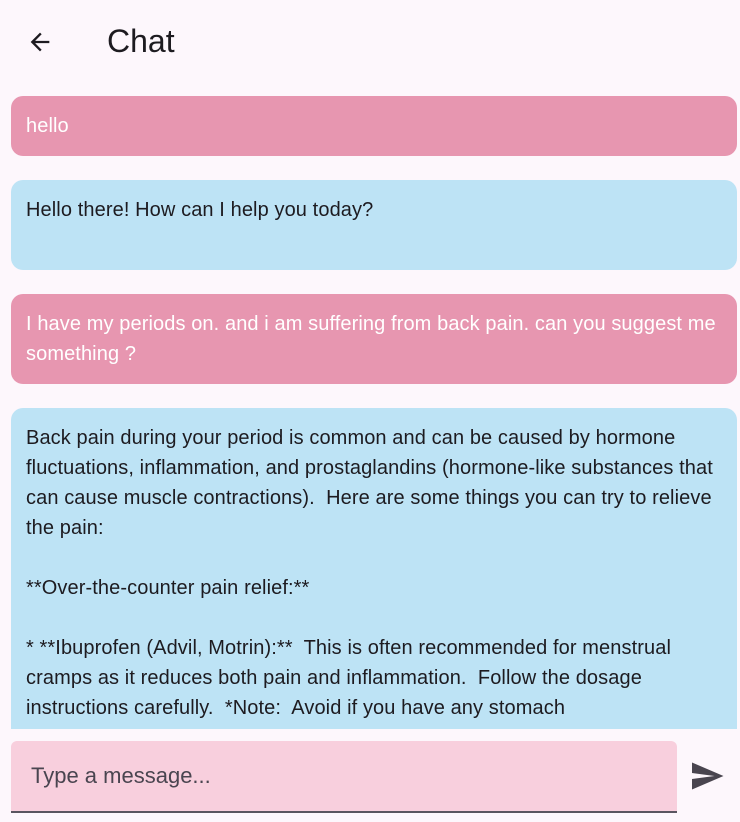 The image size is (740, 822). What do you see at coordinates (141, 41) in the screenshot?
I see `page-title: Chat` at bounding box center [141, 41].